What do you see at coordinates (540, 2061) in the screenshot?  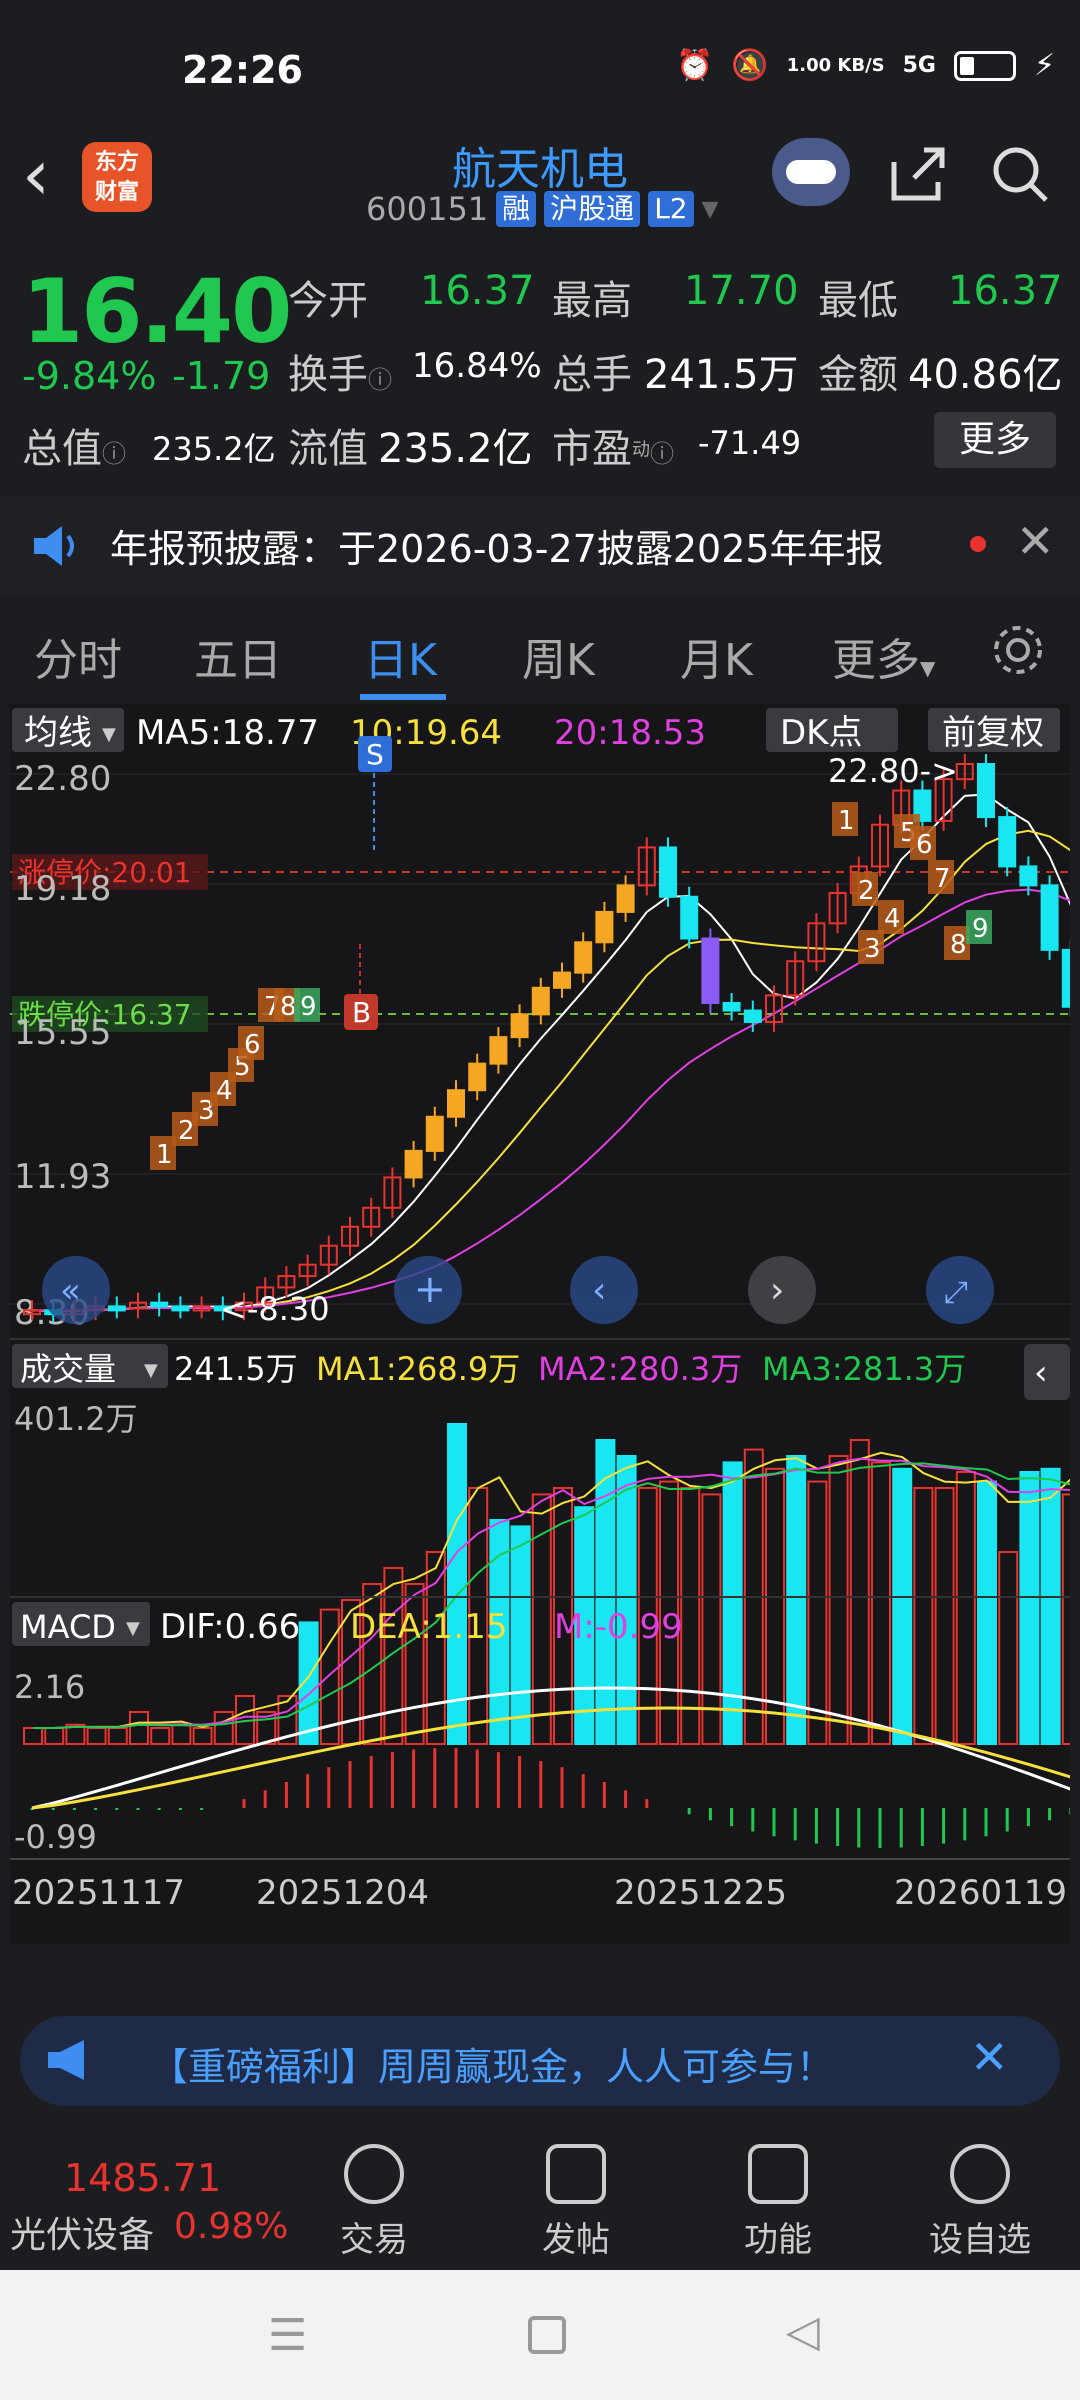 I see `promo-banner: 【重磅福利】周周赢现金，人人可参与！ ✕` at bounding box center [540, 2061].